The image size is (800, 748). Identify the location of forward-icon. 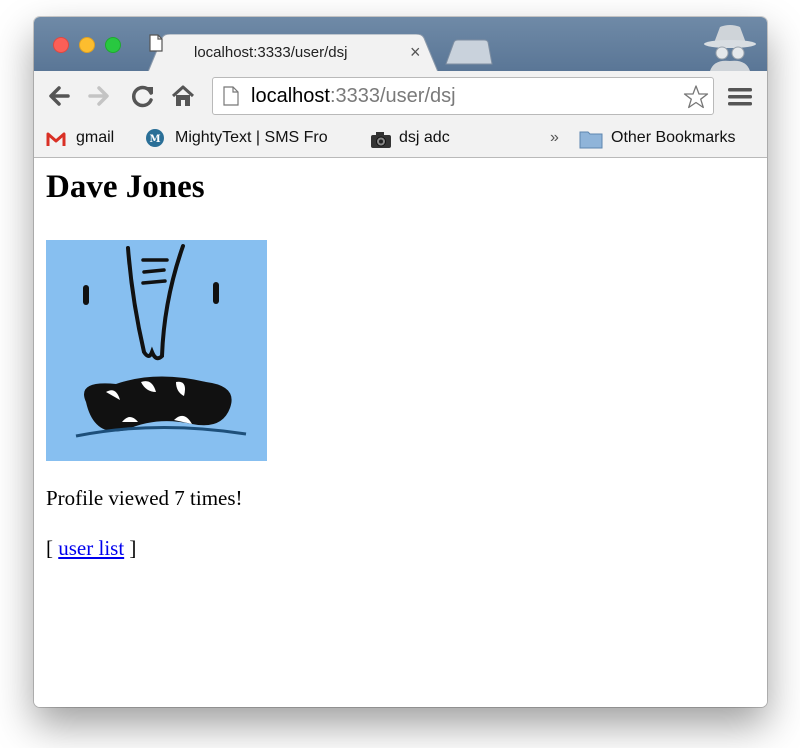
(99, 96).